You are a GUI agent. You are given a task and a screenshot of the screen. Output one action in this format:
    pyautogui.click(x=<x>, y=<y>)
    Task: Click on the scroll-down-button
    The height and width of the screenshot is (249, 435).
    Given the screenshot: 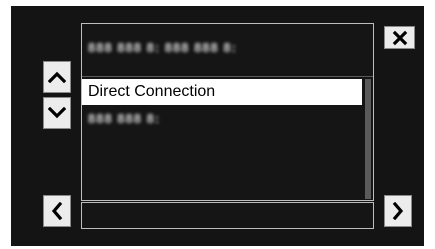 What is the action you would take?
    pyautogui.click(x=57, y=113)
    